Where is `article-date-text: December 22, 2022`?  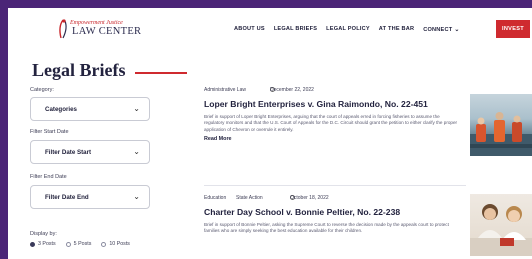
article-date-text: December 22, 2022 is located at coordinates (292, 90).